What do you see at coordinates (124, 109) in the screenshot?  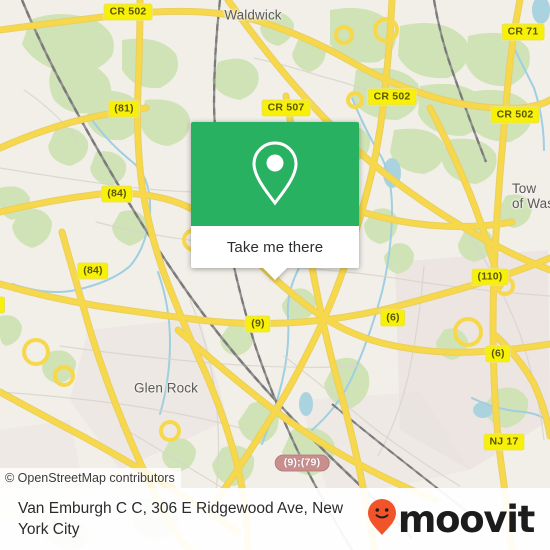 I see `road-shield-route-81: (81)` at bounding box center [124, 109].